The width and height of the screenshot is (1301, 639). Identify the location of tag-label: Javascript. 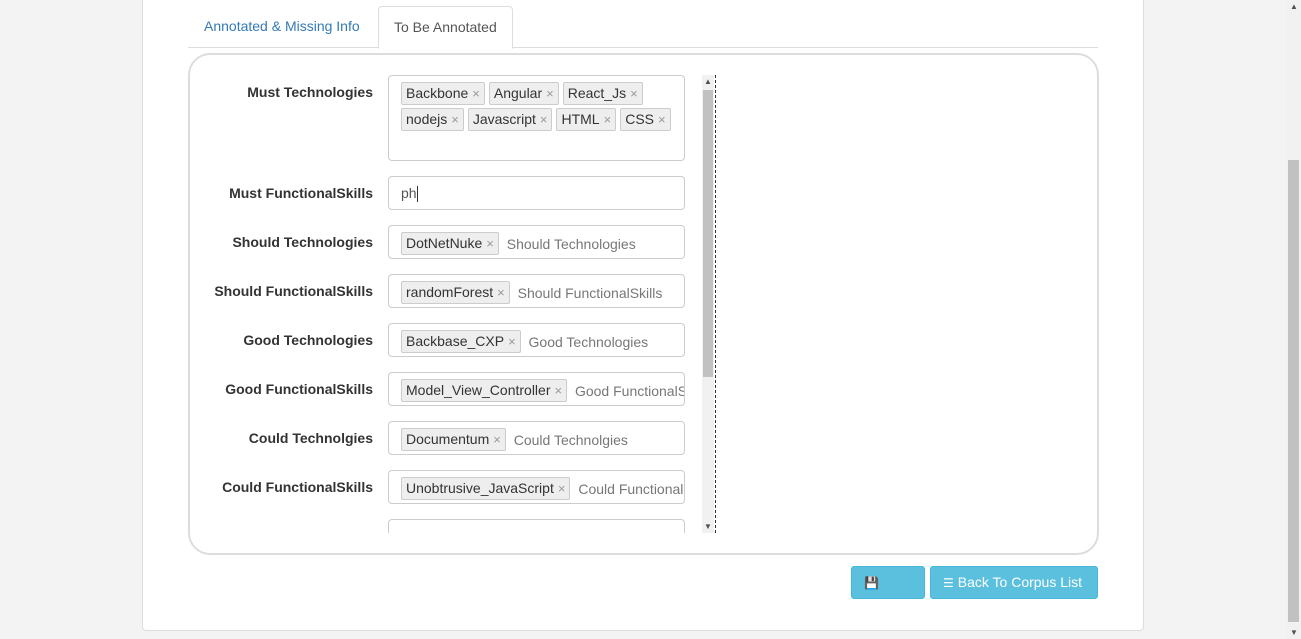
(504, 119).